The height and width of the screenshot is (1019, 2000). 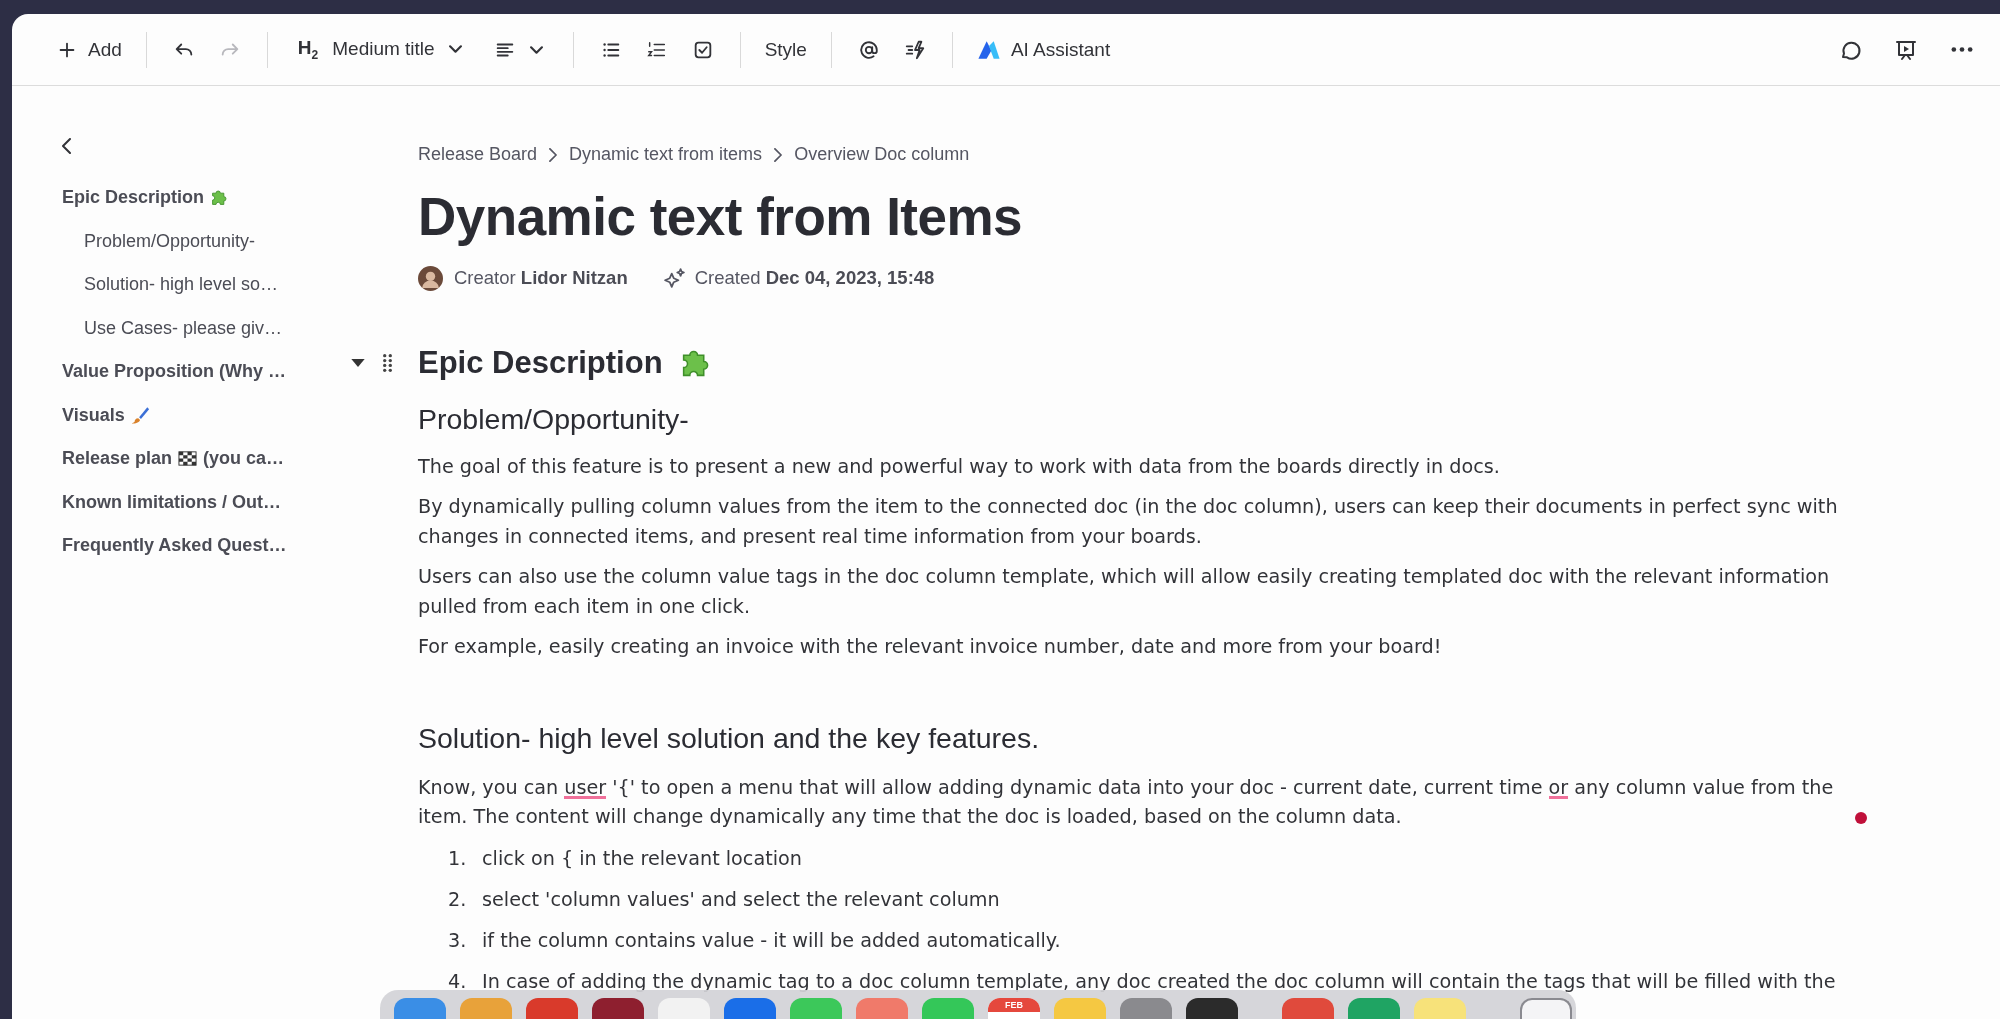 I want to click on subsection-heading: Solution- high level solution and the key features., so click(x=729, y=738).